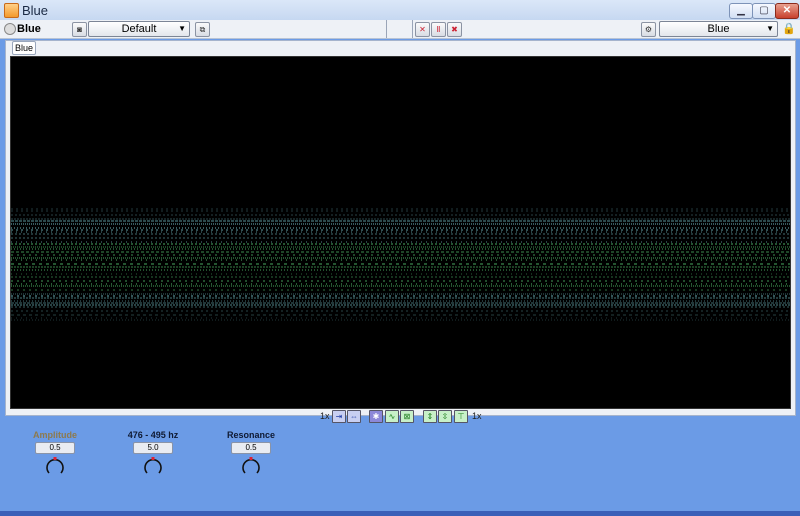 The image size is (800, 516). Describe the element at coordinates (251, 435) in the screenshot. I see `knob-label: Resonance` at that location.